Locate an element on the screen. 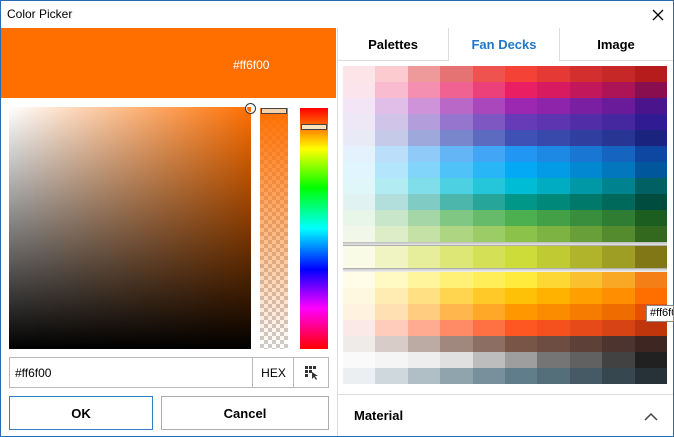 The width and height of the screenshot is (674, 437). color-format-button: HEX is located at coordinates (274, 372).